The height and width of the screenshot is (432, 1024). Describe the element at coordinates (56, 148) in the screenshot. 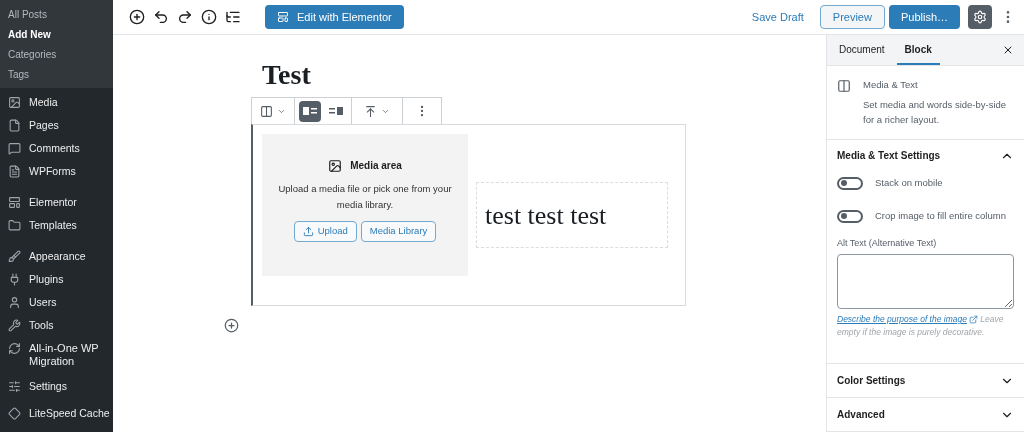

I see `menu-item: Comments` at that location.